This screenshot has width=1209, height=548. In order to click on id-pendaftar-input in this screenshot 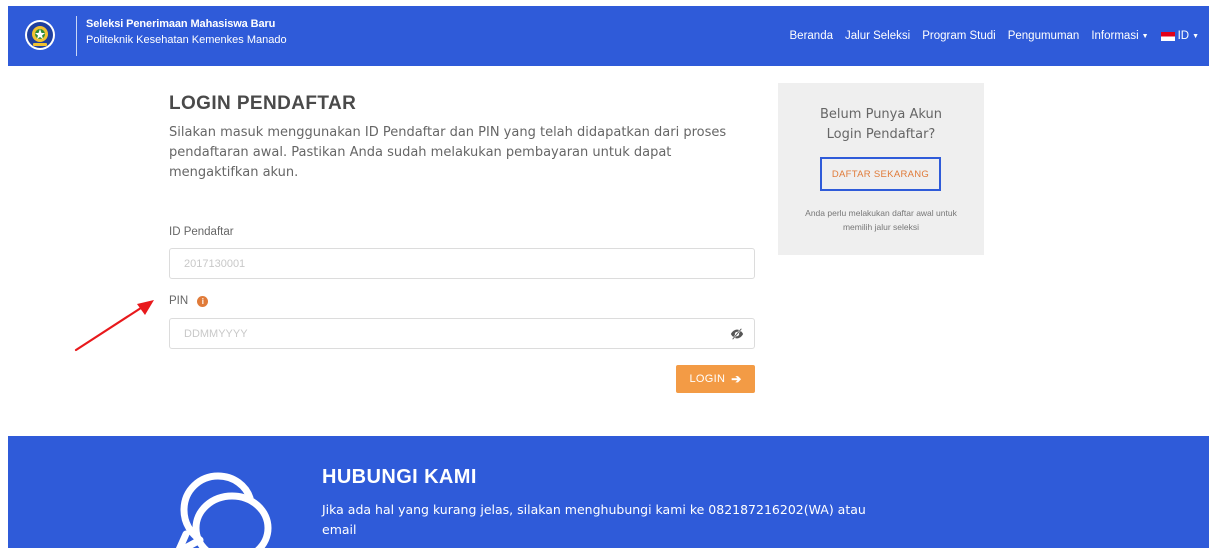, I will do `click(454, 263)`.